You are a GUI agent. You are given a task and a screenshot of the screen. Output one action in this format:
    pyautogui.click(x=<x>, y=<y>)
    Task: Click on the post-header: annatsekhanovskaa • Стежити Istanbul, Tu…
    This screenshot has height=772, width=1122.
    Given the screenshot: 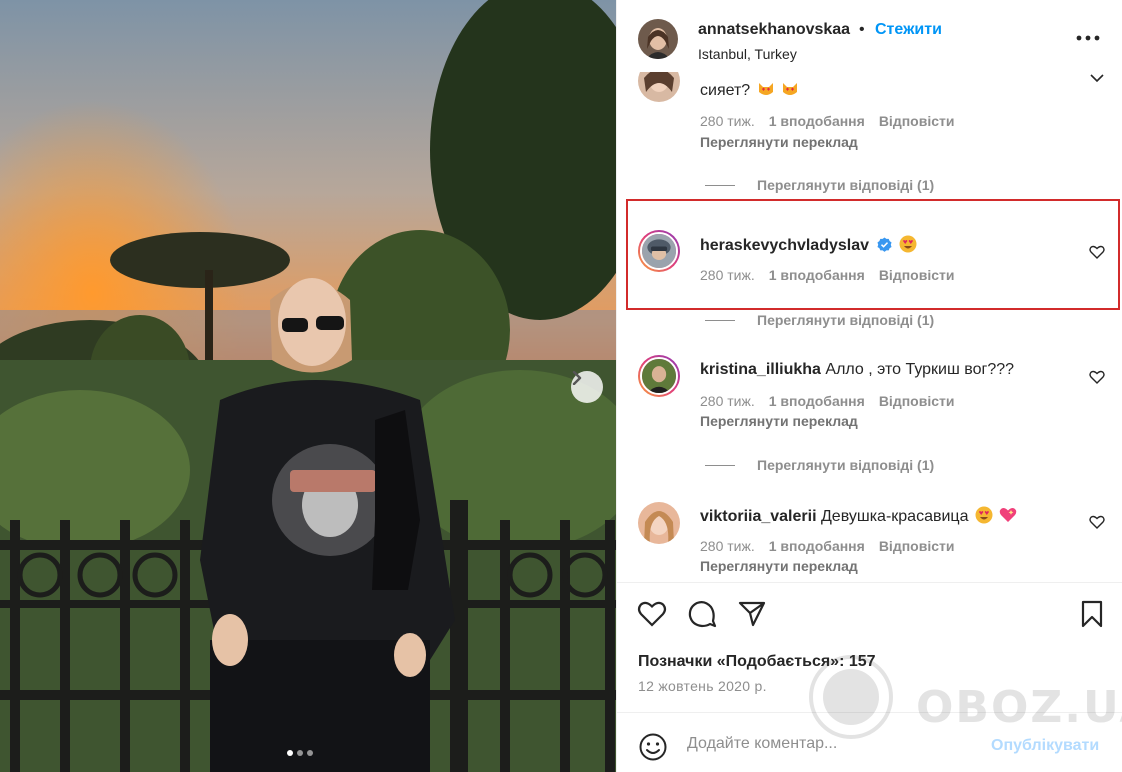 What is the action you would take?
    pyautogui.click(x=869, y=36)
    